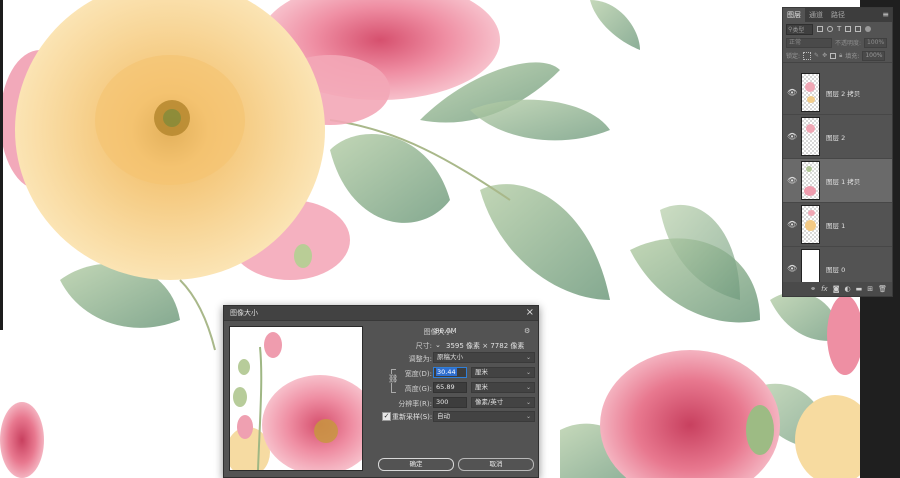  What do you see at coordinates (445, 387) in the screenshot?
I see `height-value: 65.89` at bounding box center [445, 387].